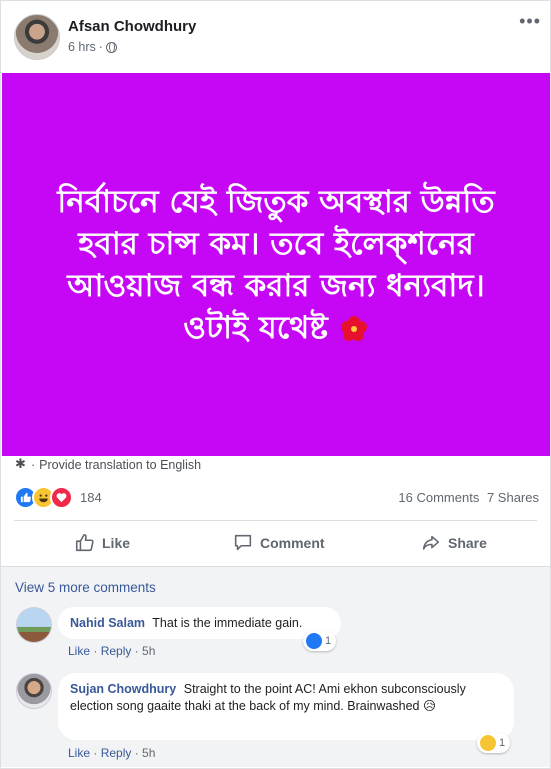 This screenshot has height=769, width=551. I want to click on comment-author: Sujan Chowdhury, so click(123, 689).